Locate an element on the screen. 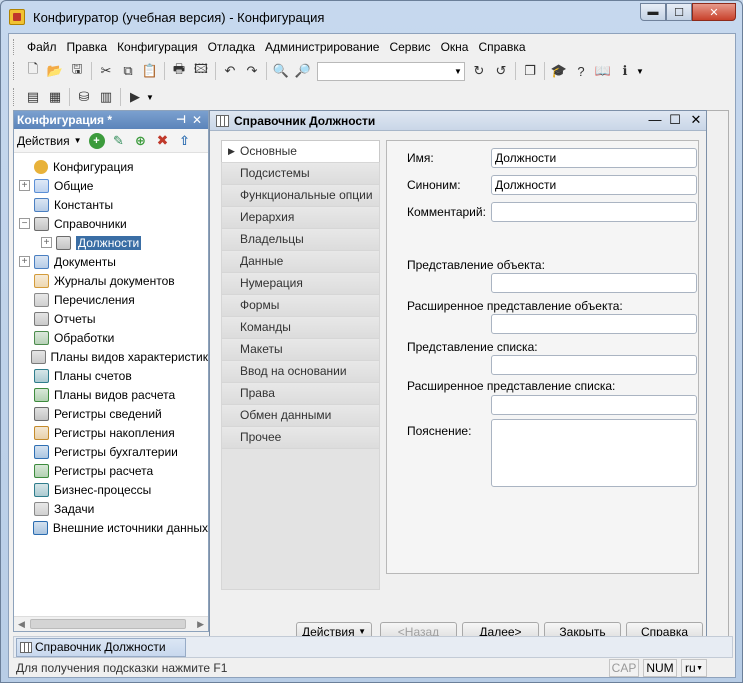  collapse-icon: − is located at coordinates (24, 223).